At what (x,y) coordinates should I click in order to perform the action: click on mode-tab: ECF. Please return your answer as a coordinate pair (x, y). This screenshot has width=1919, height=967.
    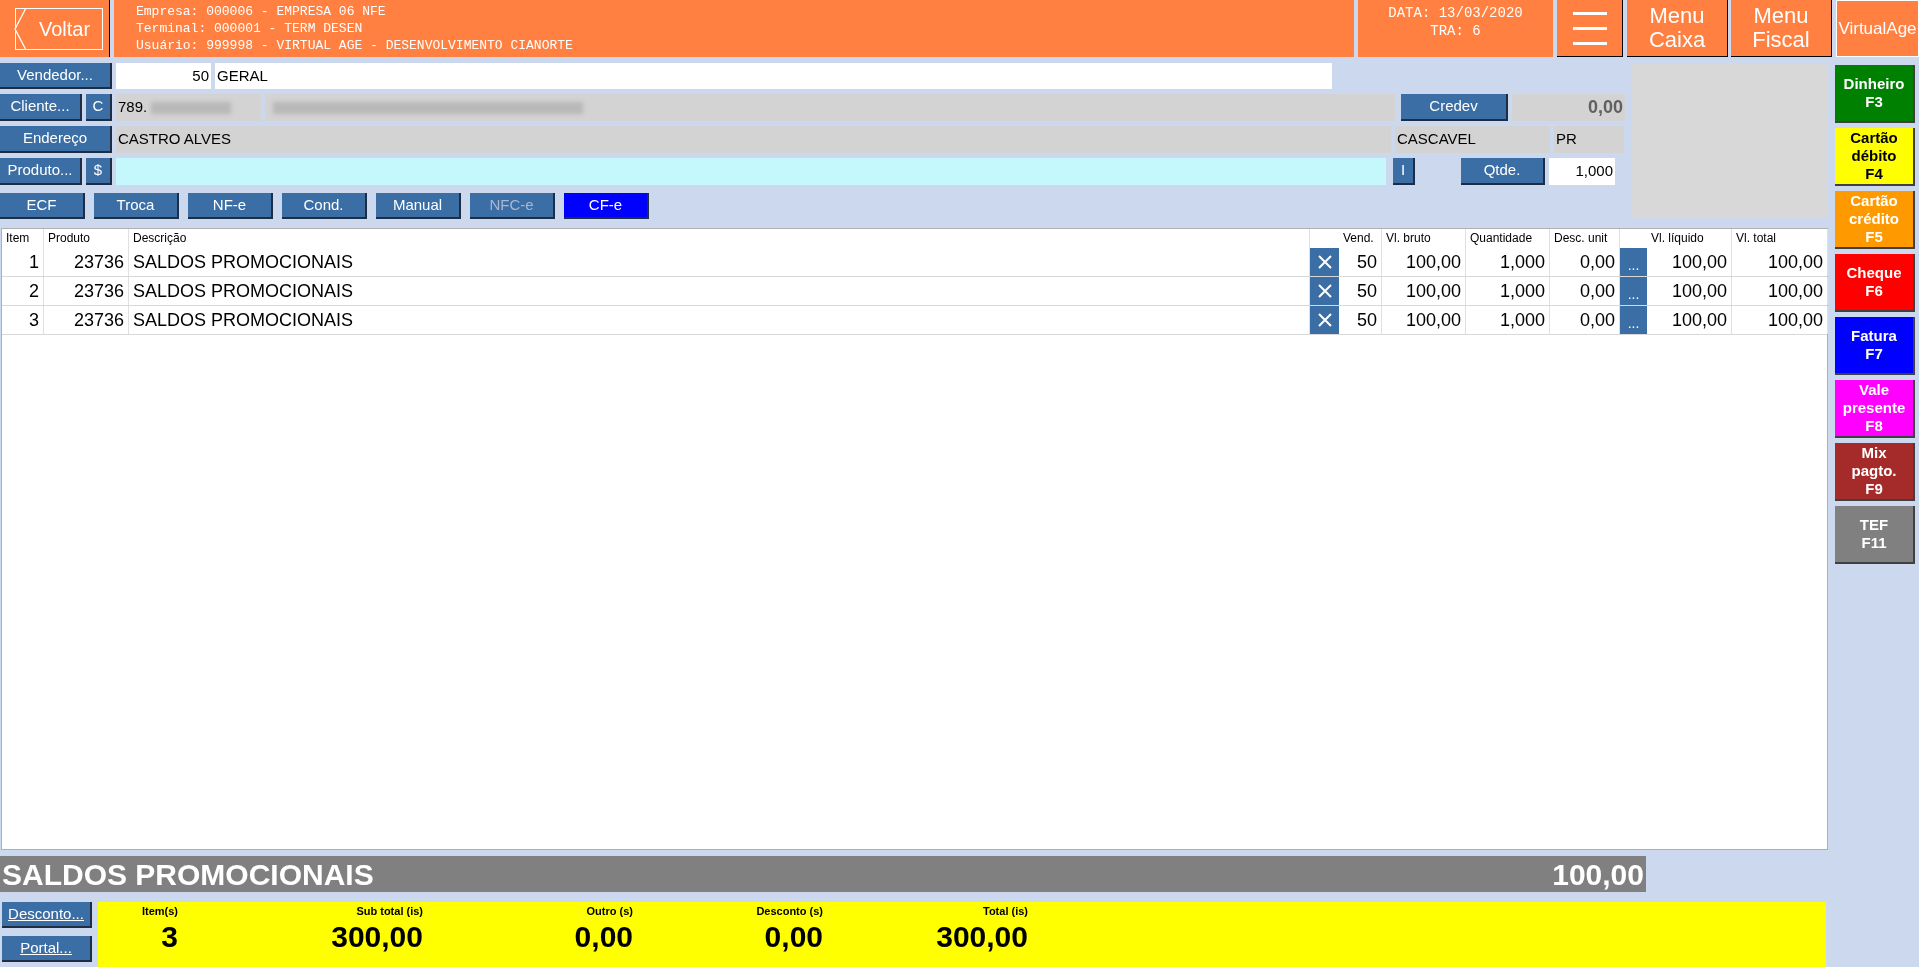
    Looking at the image, I should click on (42, 206).